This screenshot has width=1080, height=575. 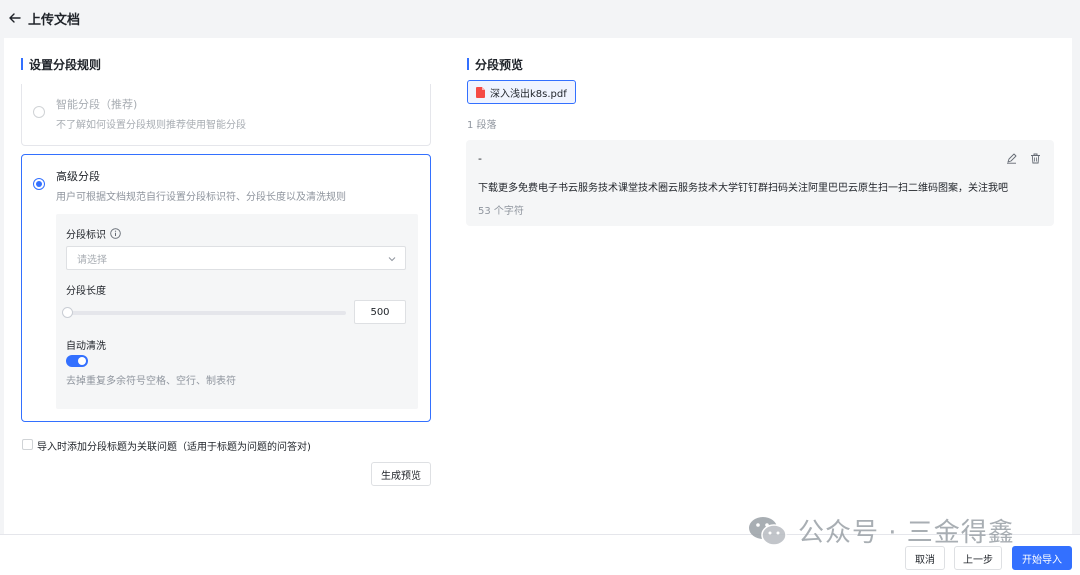 I want to click on page-title: 上传文档, so click(x=54, y=20).